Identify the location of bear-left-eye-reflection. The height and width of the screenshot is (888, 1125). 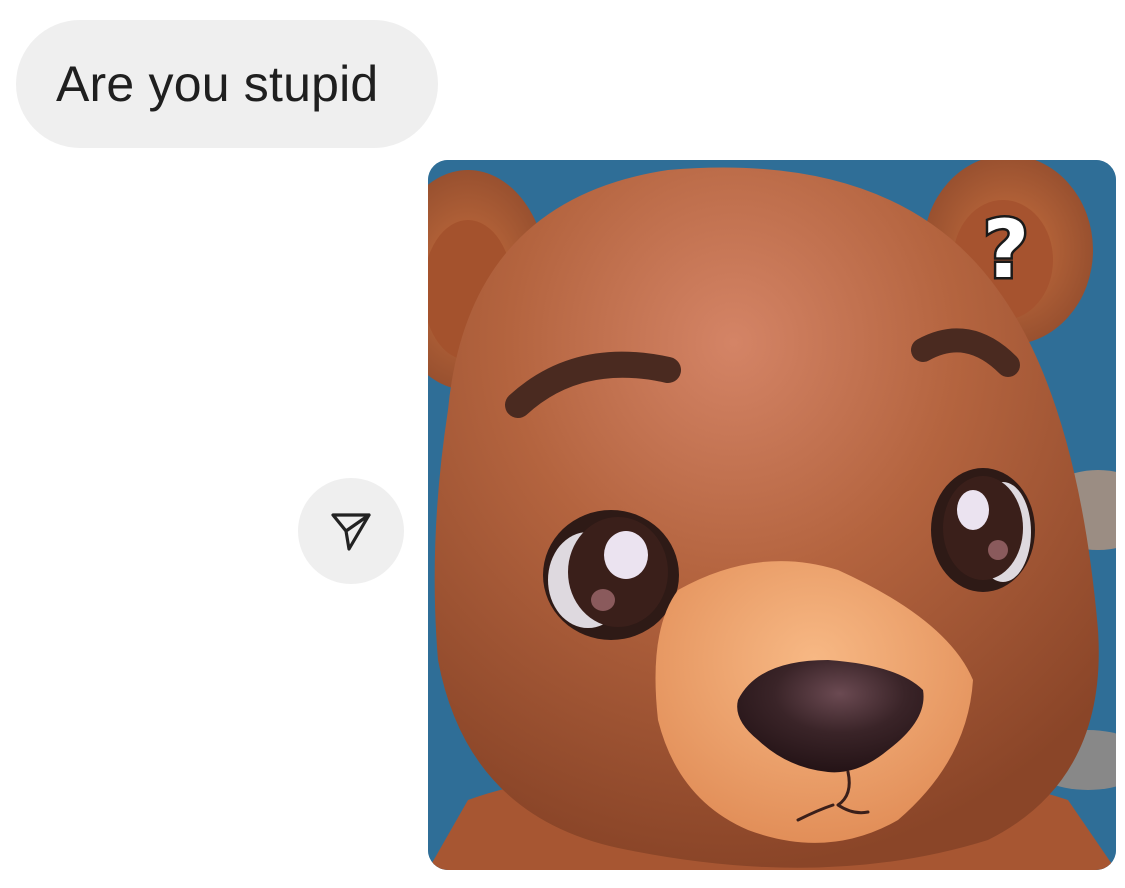
(603, 600).